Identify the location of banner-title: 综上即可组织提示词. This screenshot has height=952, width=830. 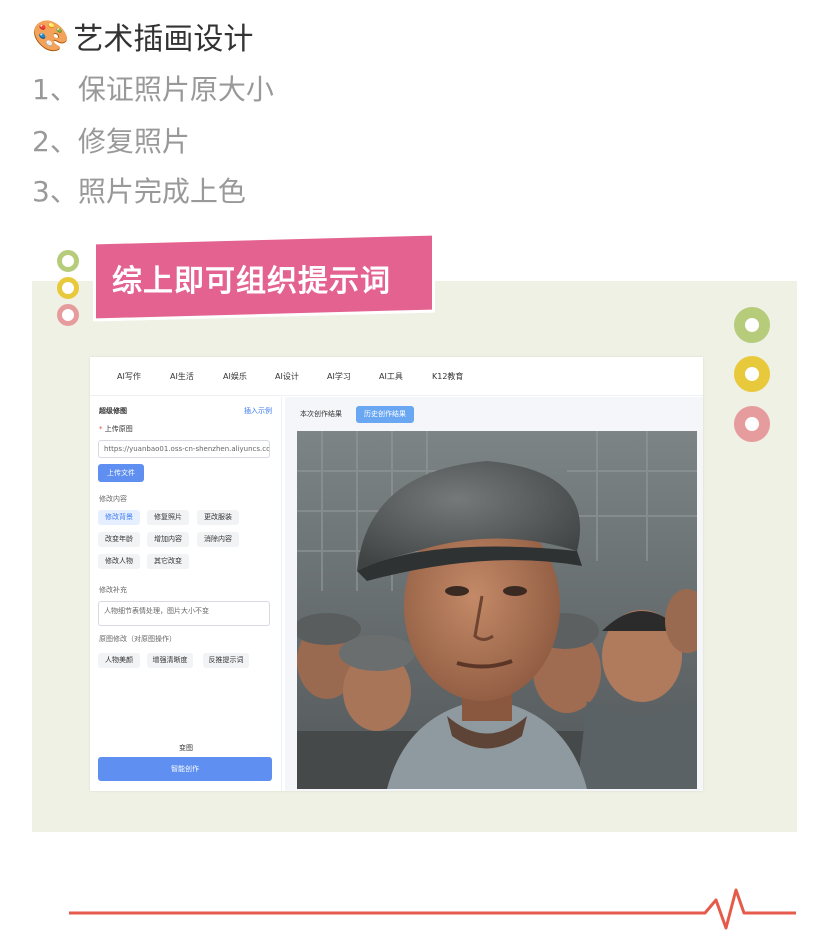
(251, 281).